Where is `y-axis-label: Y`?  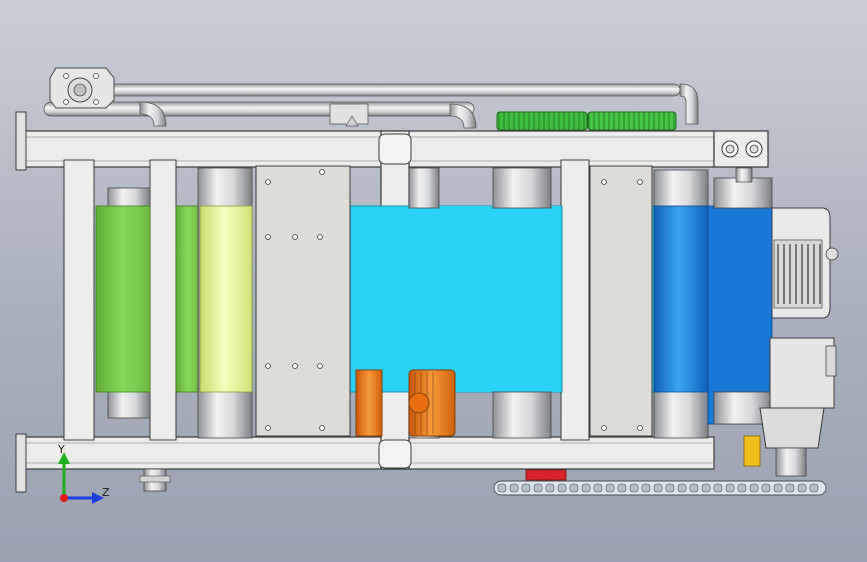 y-axis-label: Y is located at coordinates (61, 449).